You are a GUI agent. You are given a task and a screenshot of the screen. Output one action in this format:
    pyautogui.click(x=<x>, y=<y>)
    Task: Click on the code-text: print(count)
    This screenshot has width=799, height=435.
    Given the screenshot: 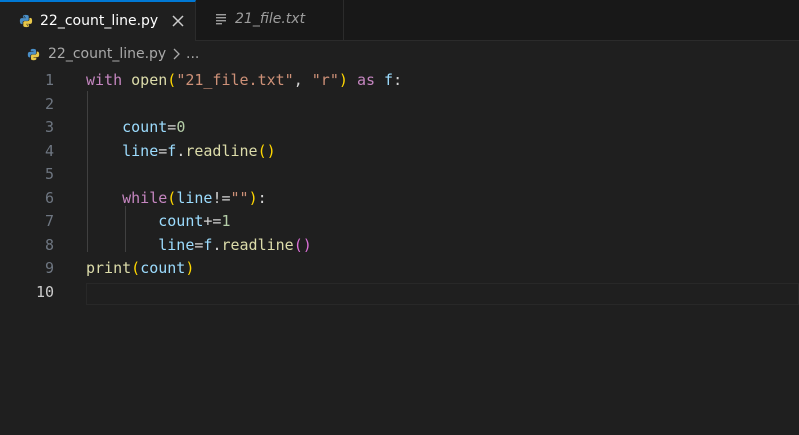 What is the action you would take?
    pyautogui.click(x=140, y=268)
    